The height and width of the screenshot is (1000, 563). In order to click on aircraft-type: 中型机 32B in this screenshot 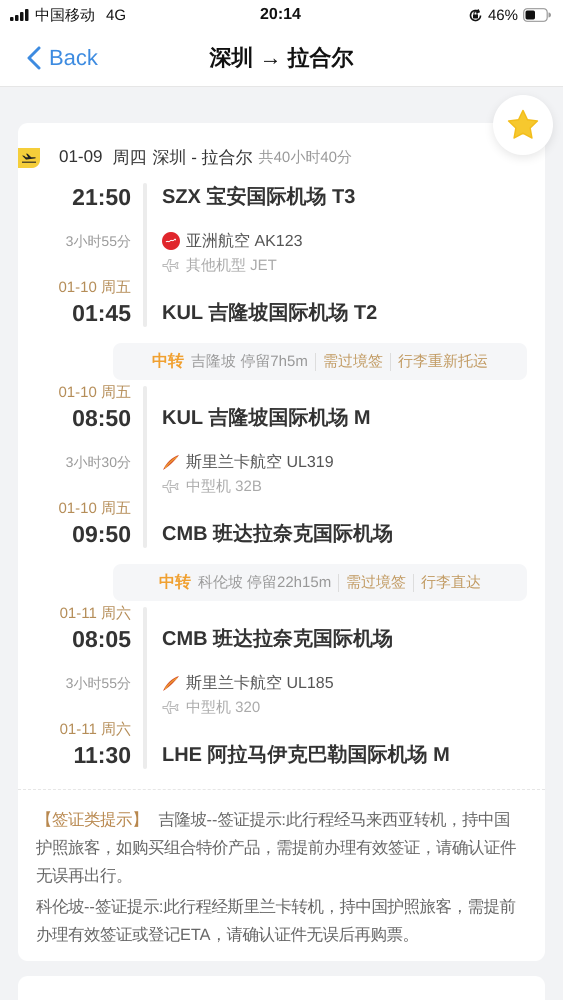, I will do `click(224, 486)`.